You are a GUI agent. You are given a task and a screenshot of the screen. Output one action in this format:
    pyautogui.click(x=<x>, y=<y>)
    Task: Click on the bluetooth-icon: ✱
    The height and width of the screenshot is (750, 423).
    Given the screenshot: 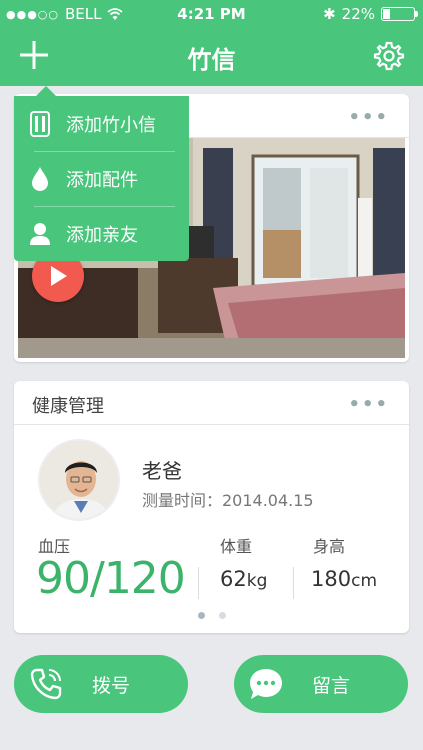 What is the action you would take?
    pyautogui.click(x=329, y=14)
    